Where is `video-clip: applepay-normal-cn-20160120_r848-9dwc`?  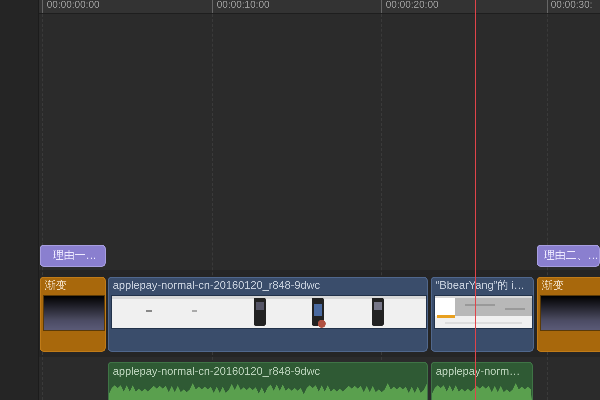
video-clip: applepay-normal-cn-20160120_r848-9dwc is located at coordinates (268, 314).